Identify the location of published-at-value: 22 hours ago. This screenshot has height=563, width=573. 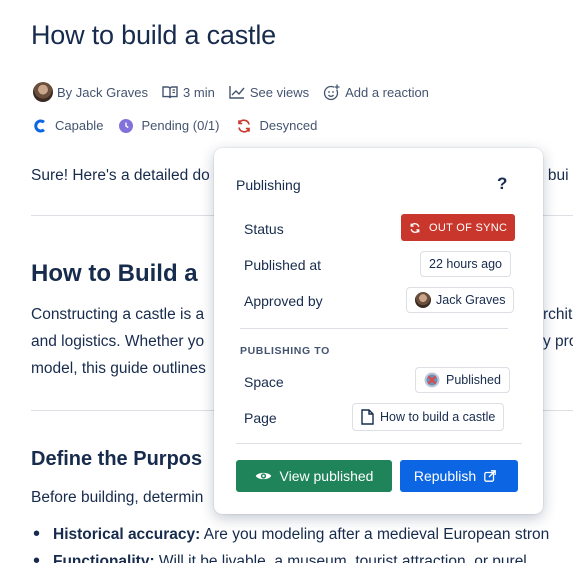
(465, 264).